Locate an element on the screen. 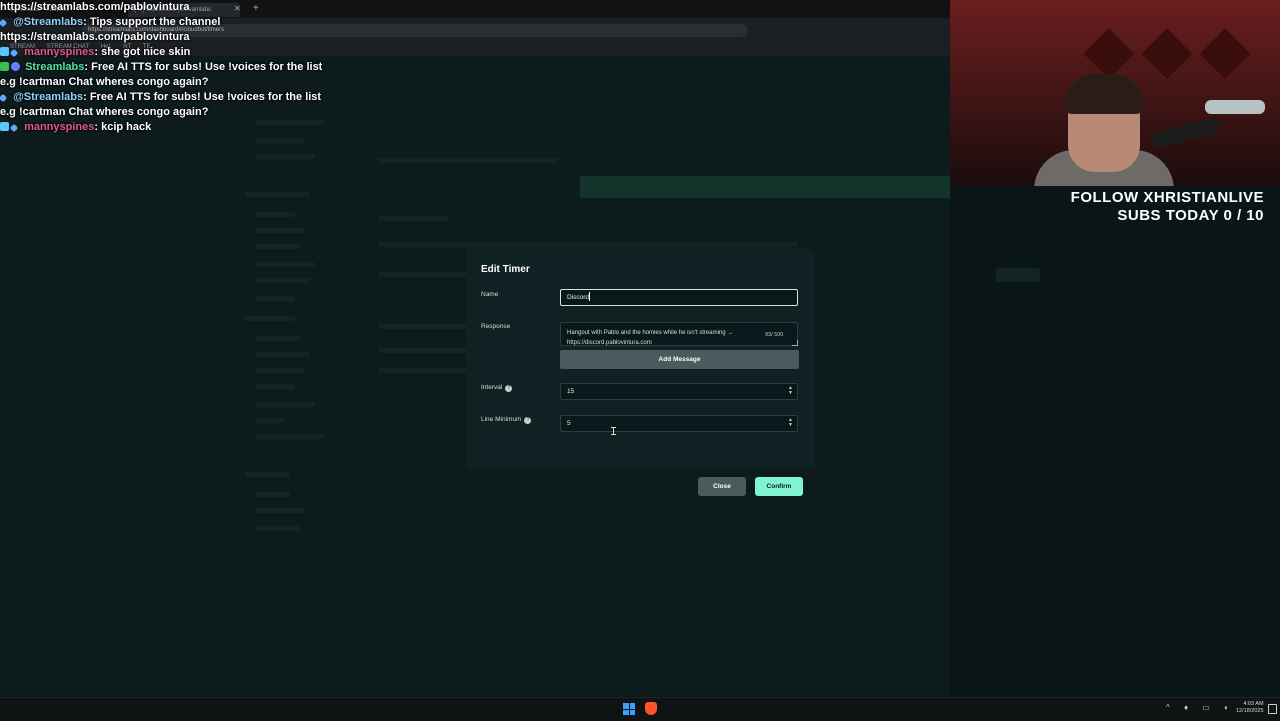  streamer-hair is located at coordinates (1104, 94).